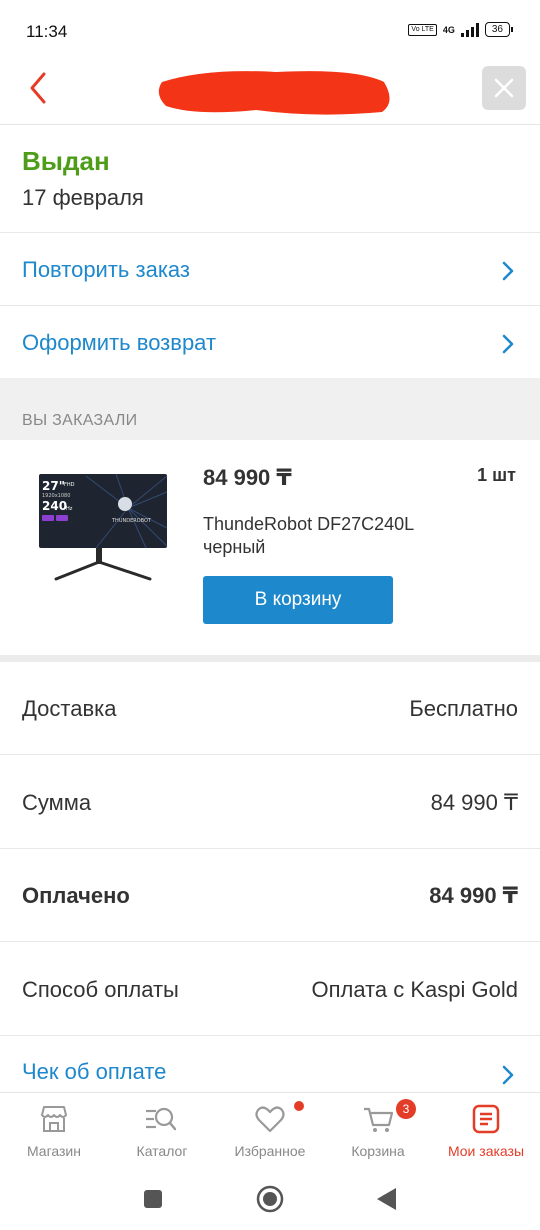 The width and height of the screenshot is (540, 1230). Describe the element at coordinates (66, 161) in the screenshot. I see `order-status: Выдан` at that location.